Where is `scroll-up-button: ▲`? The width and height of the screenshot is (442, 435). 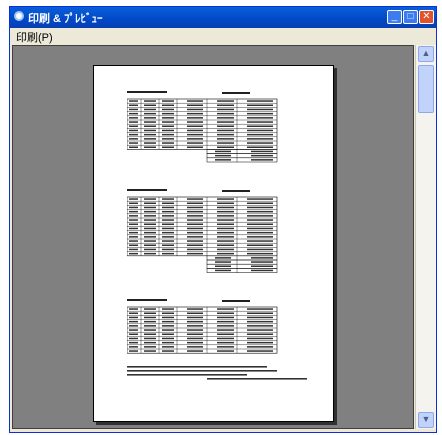
scroll-up-button: ▲ is located at coordinates (426, 54).